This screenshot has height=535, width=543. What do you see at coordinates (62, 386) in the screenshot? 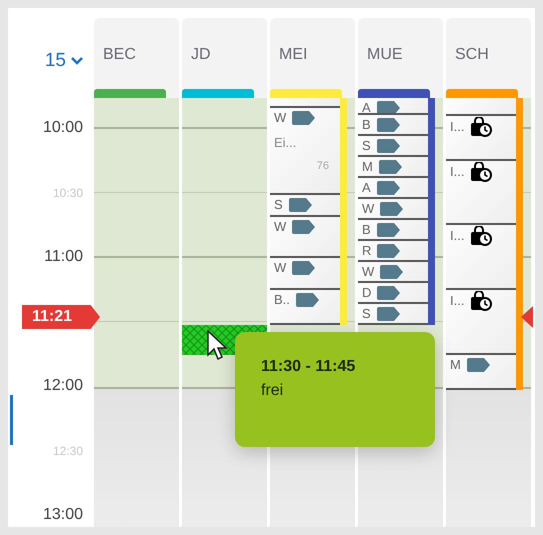
I see `time-label: 12:00` at bounding box center [62, 386].